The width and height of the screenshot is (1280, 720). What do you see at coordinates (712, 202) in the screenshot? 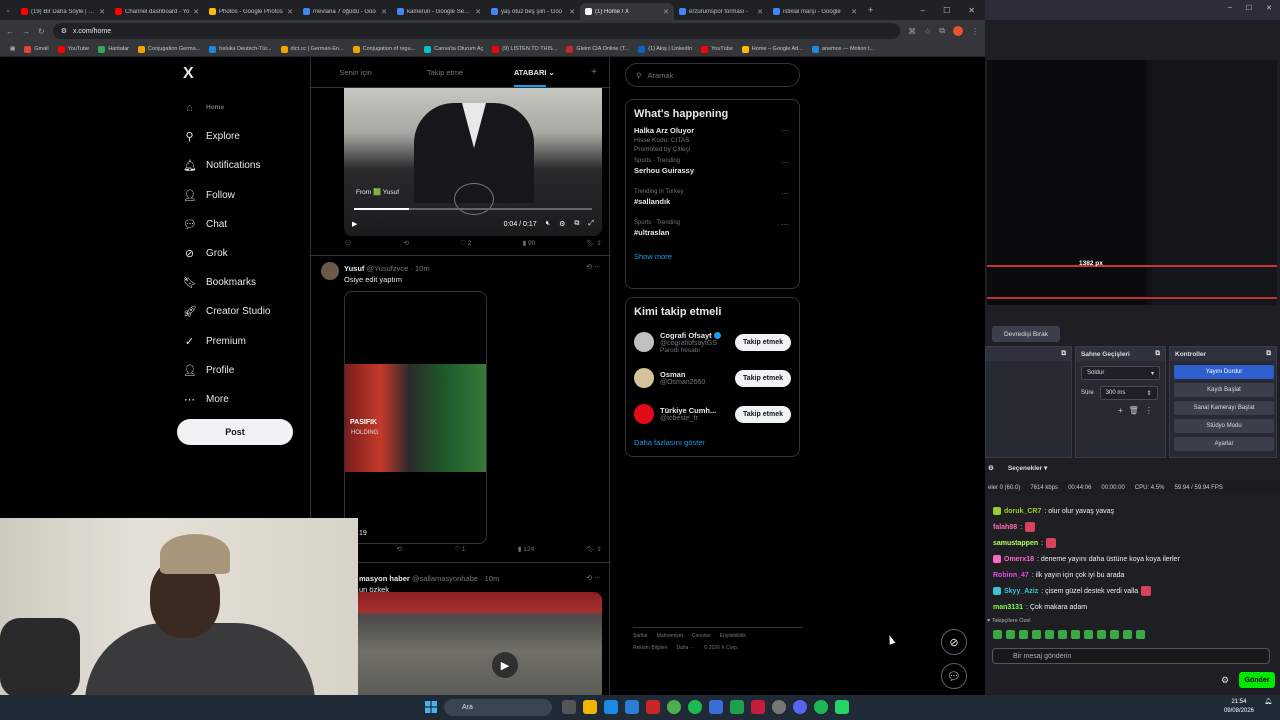
I see `trend-item: Trending in Turkey #sallandık ⋯` at bounding box center [712, 202].